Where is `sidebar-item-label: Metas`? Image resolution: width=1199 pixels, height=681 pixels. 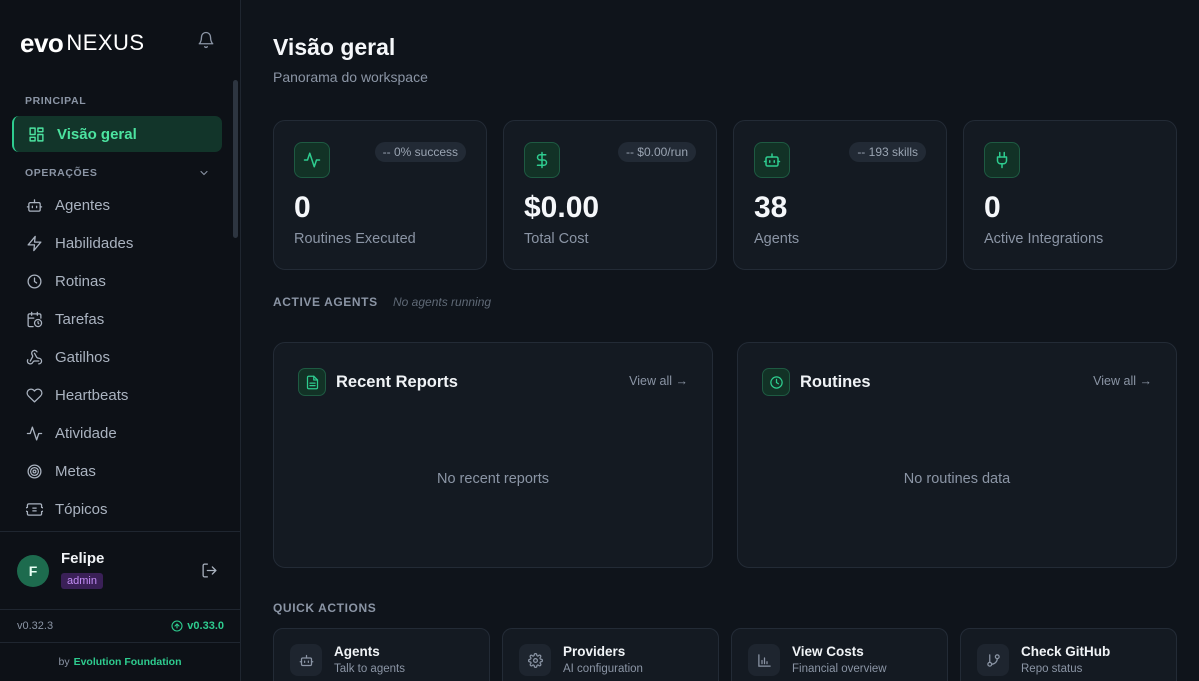
sidebar-item-label: Metas is located at coordinates (75, 471).